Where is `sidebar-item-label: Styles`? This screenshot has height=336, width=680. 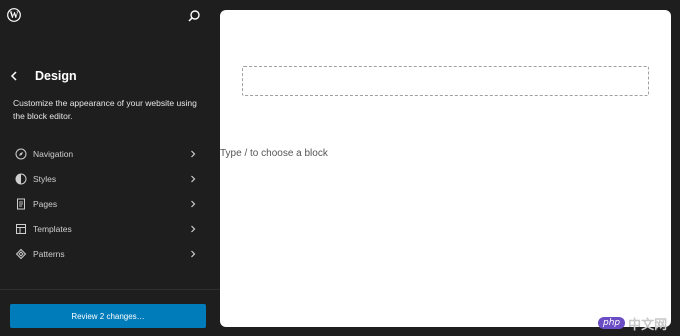 sidebar-item-label: Styles is located at coordinates (45, 178).